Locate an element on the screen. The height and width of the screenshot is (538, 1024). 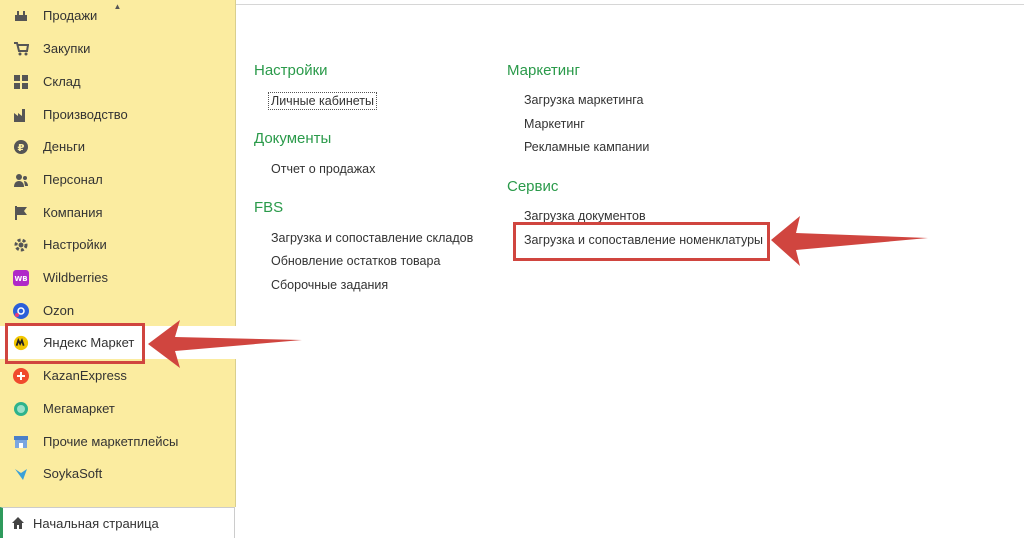
sidebar-item-label: SoykaSoft is located at coordinates (73, 473).